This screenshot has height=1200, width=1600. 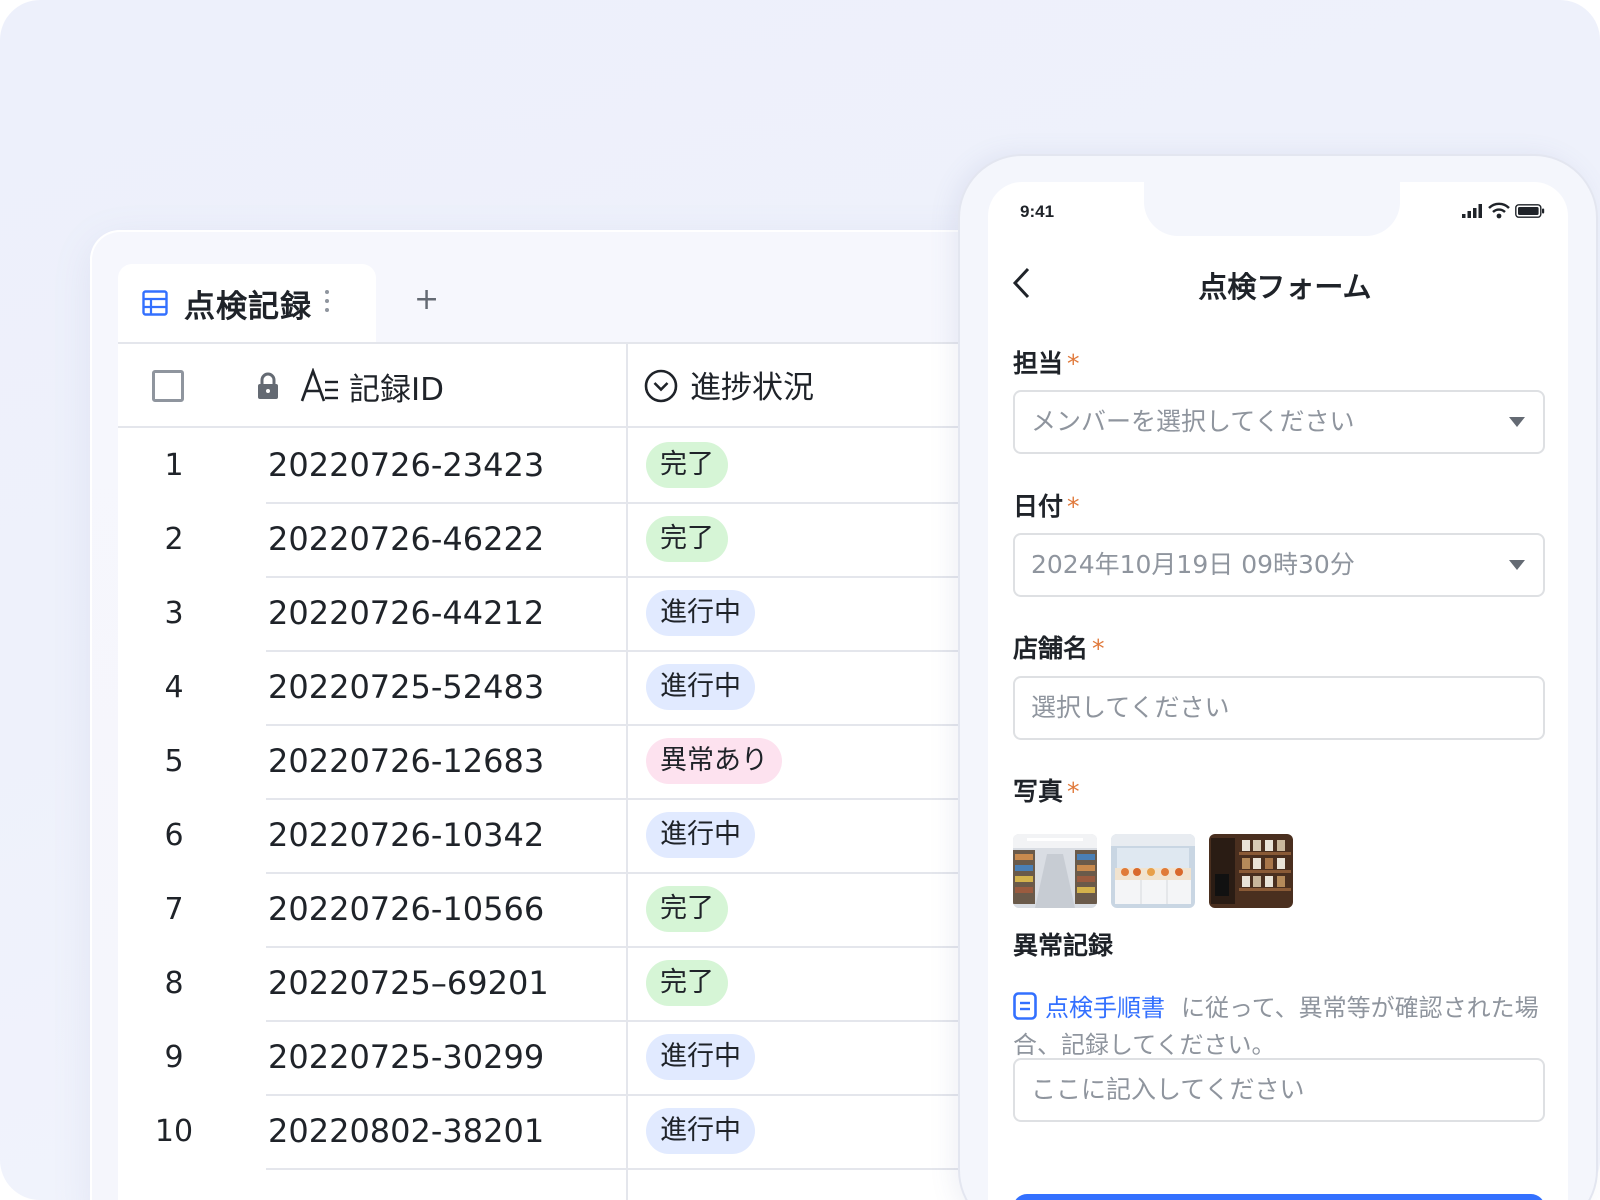 I want to click on assignee-select: メンバーを選択してください, so click(x=1279, y=422).